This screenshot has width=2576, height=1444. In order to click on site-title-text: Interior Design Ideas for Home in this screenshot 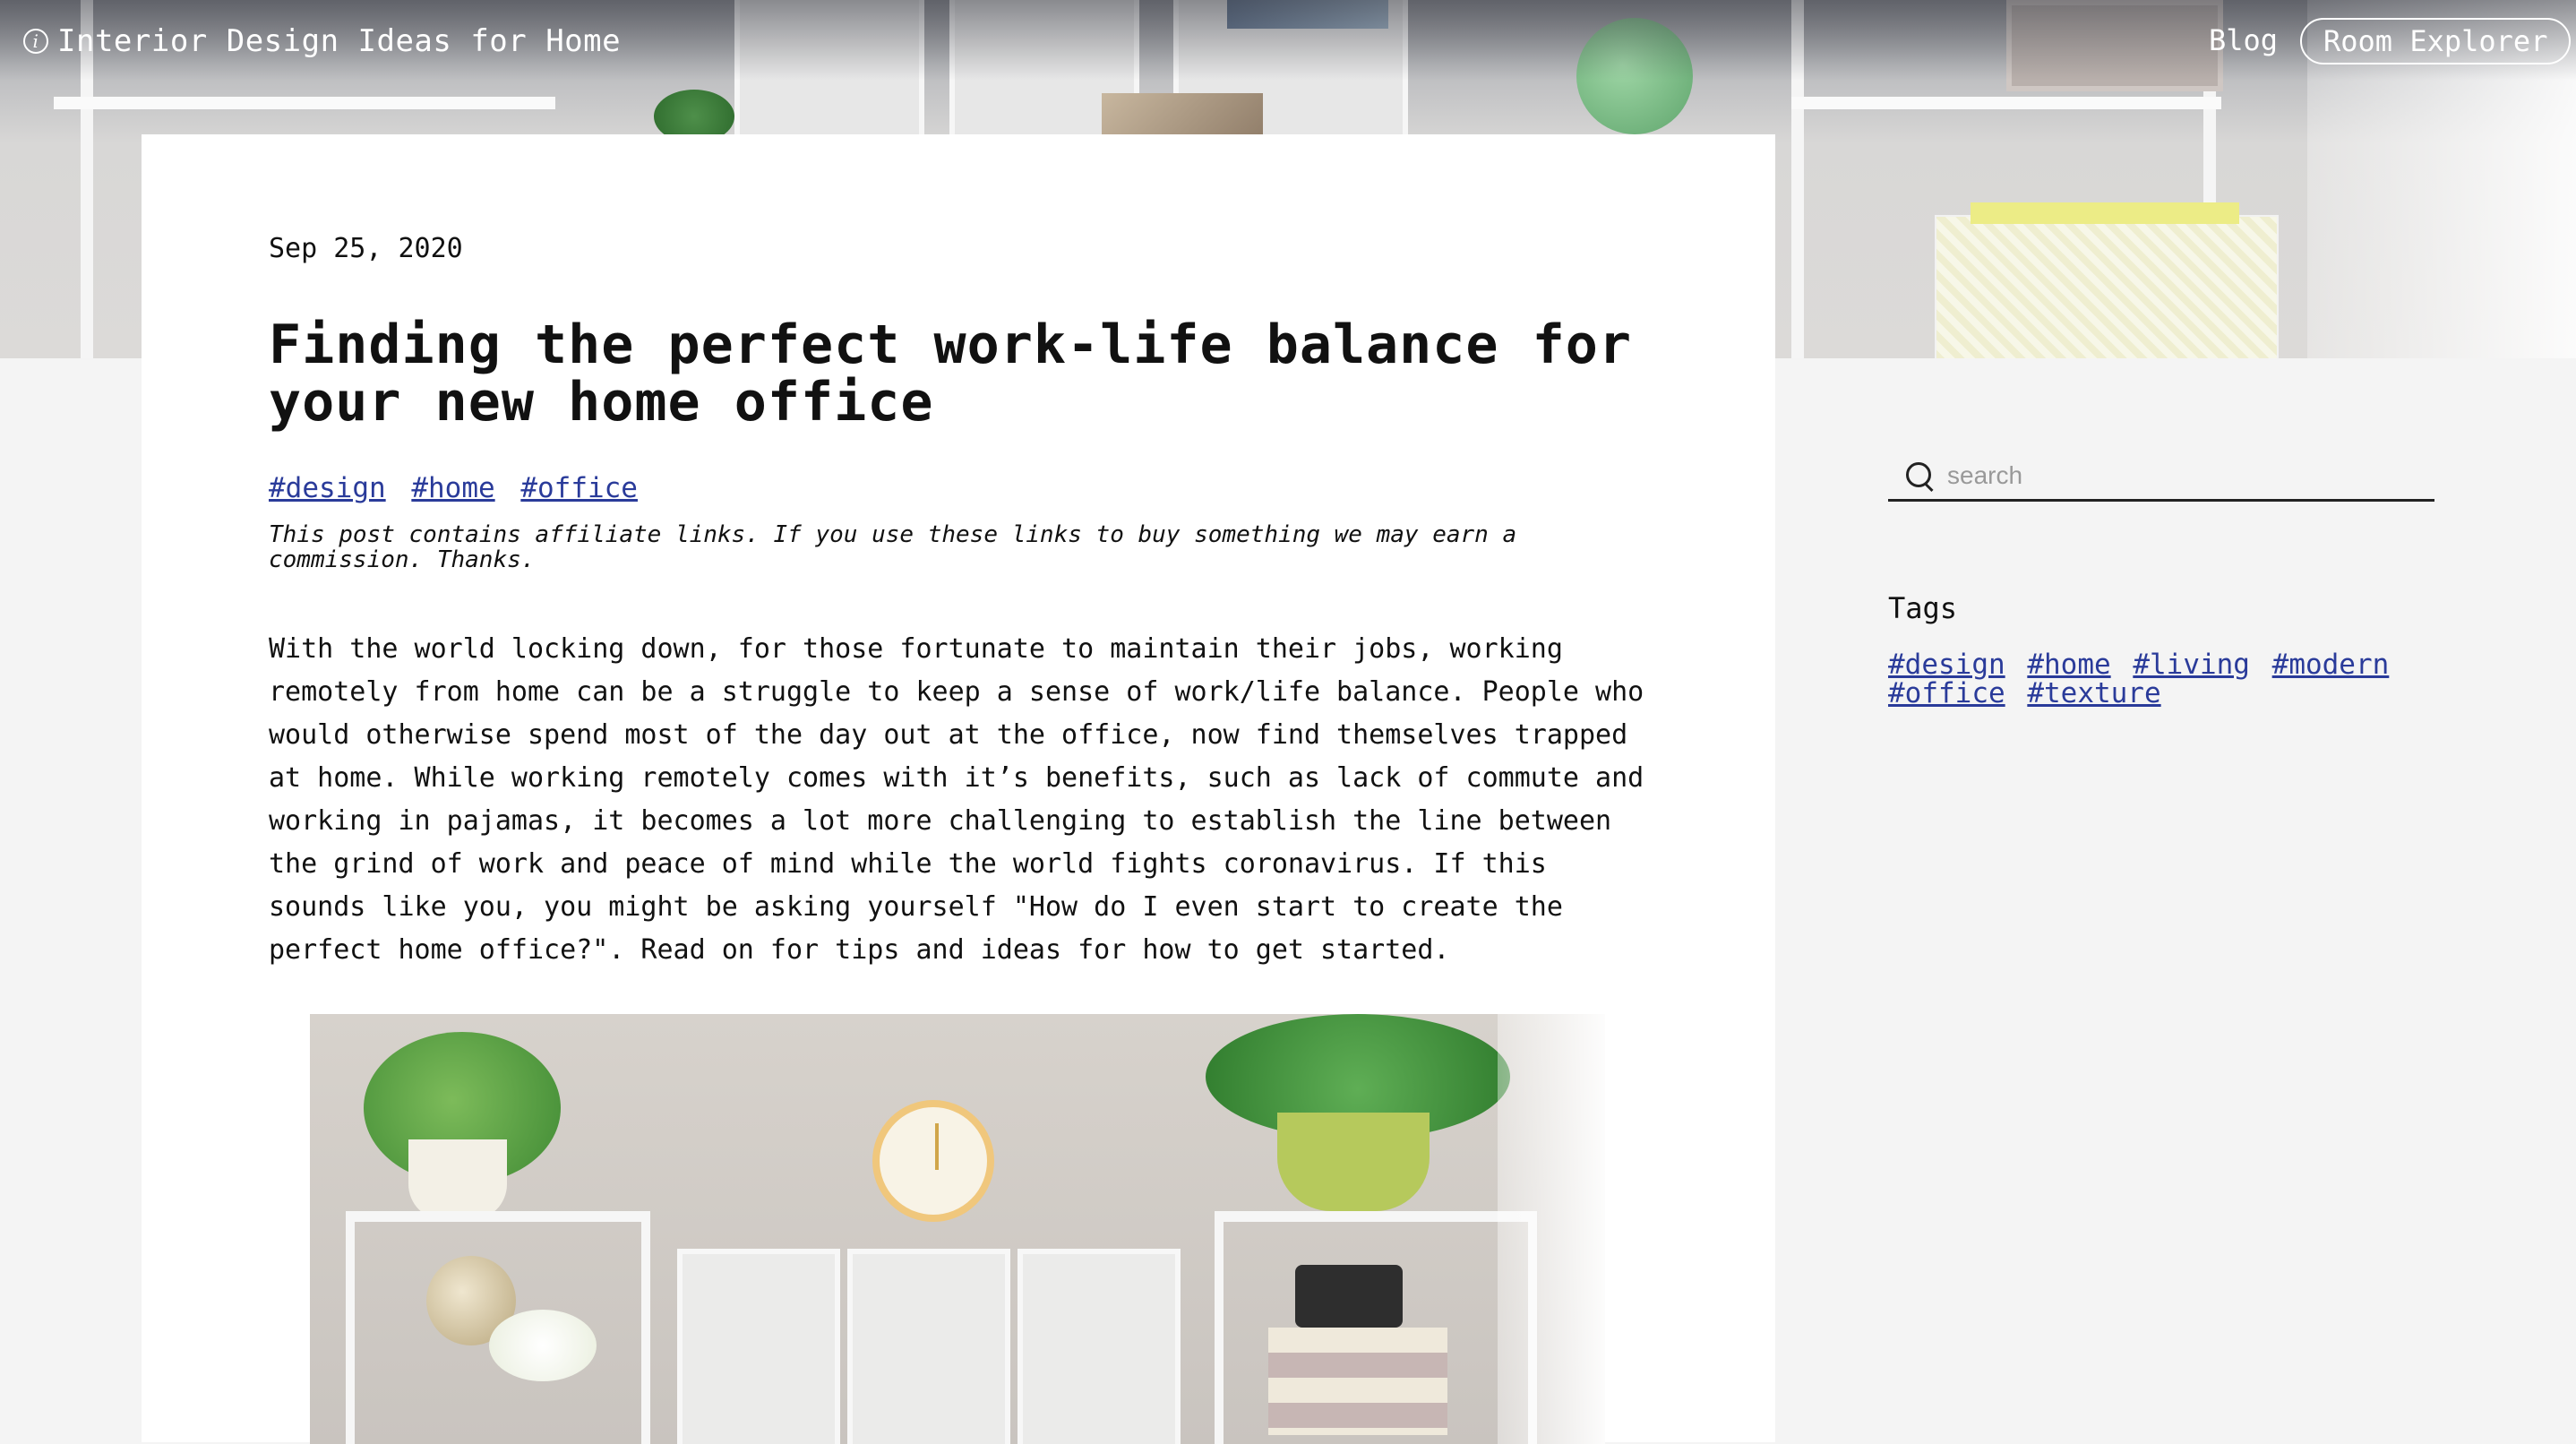, I will do `click(339, 41)`.